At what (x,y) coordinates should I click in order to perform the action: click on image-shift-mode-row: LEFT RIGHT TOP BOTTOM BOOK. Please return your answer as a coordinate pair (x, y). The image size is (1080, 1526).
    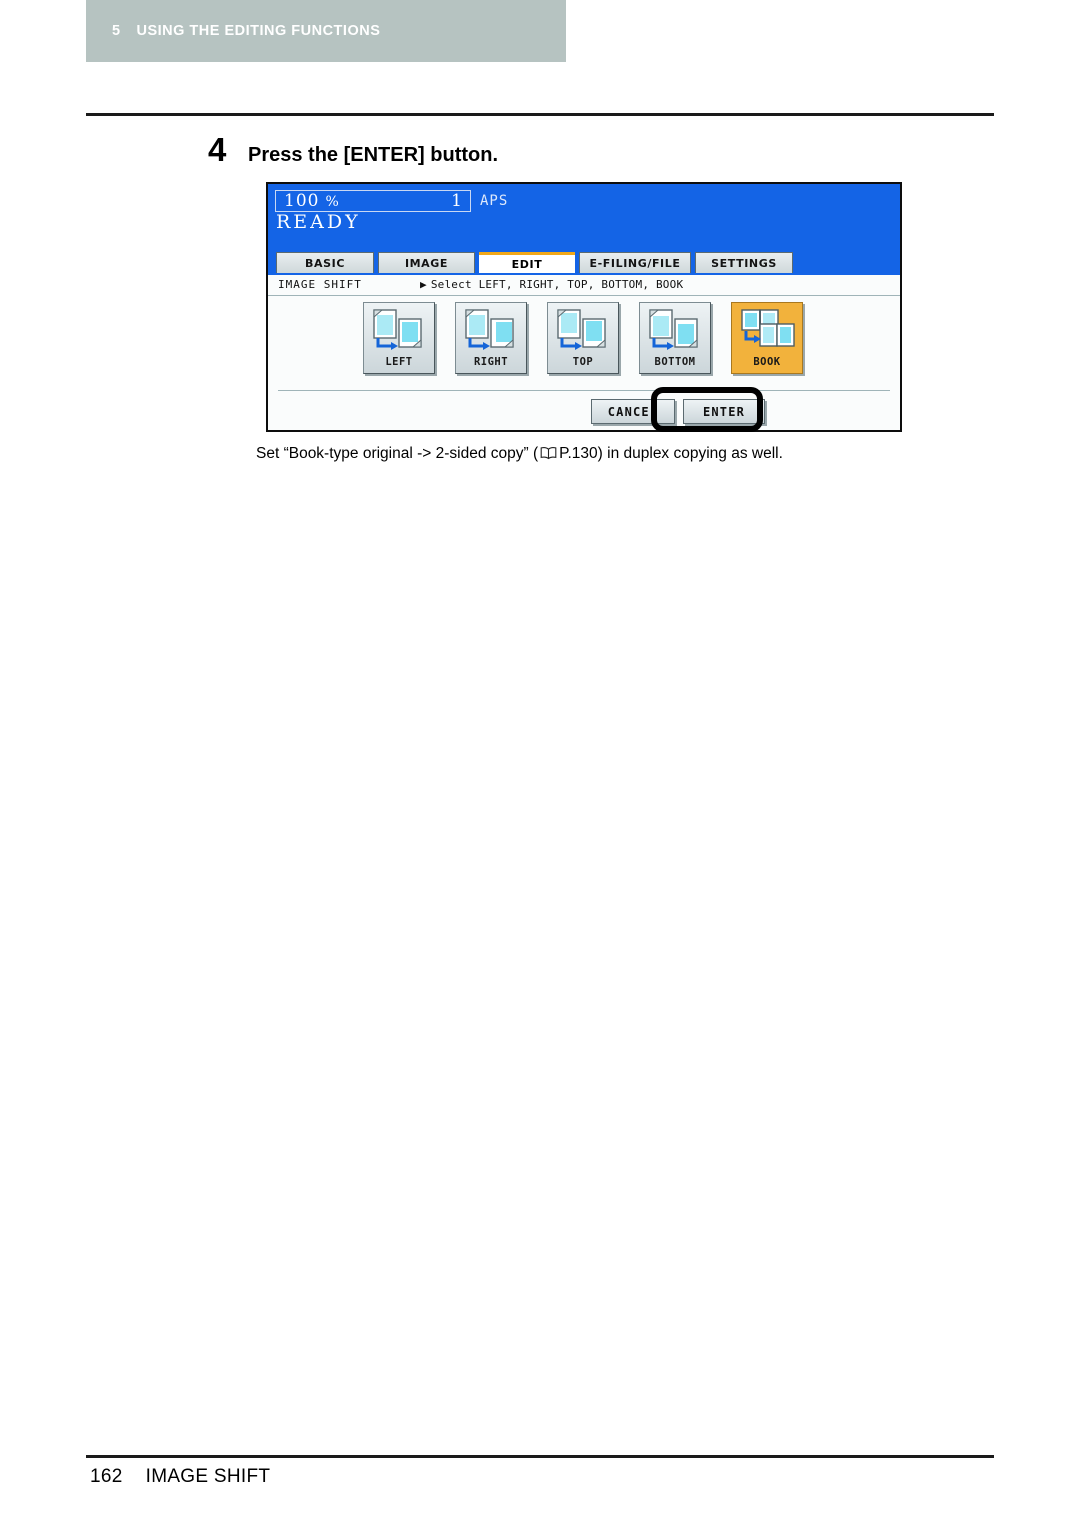
    Looking at the image, I should click on (593, 338).